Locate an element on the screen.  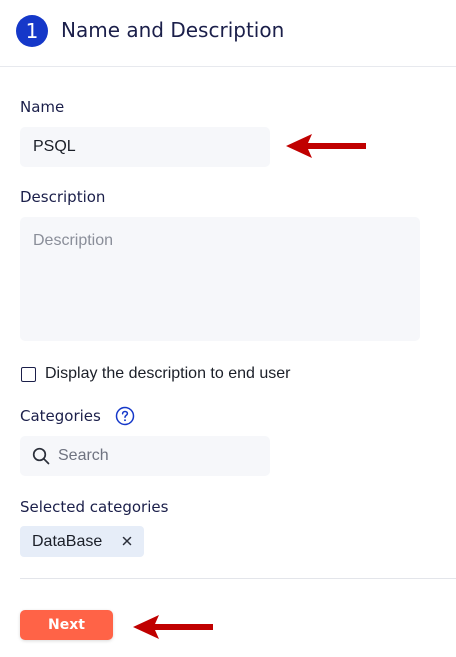
category-chip: DataBase is located at coordinates (82, 541).